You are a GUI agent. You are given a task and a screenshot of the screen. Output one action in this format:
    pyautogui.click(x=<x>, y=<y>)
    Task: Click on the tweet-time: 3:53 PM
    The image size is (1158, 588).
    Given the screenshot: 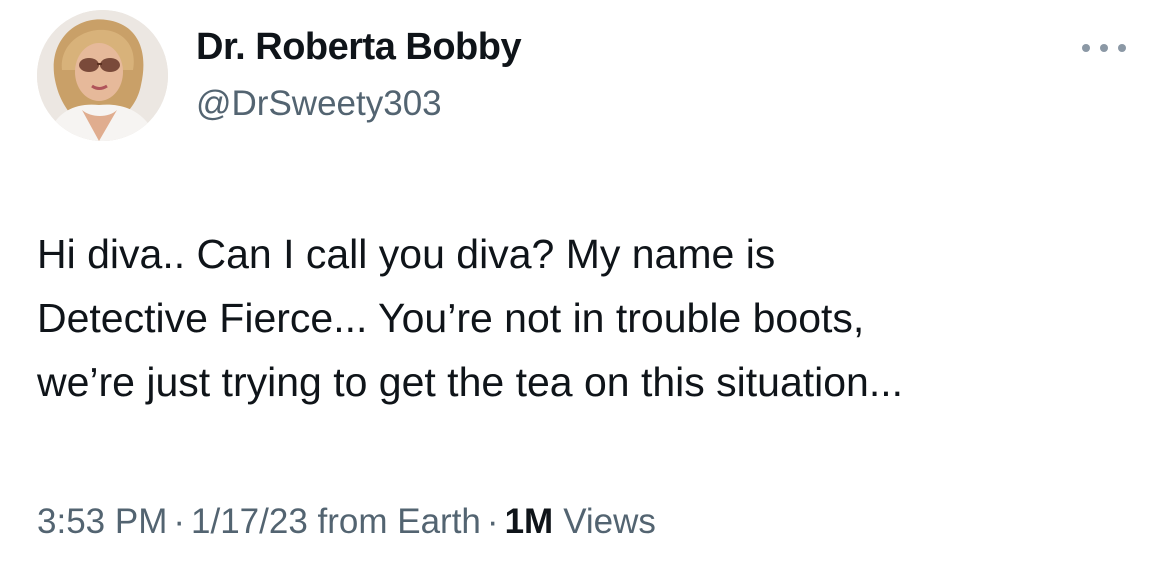 What is the action you would take?
    pyautogui.click(x=102, y=522)
    